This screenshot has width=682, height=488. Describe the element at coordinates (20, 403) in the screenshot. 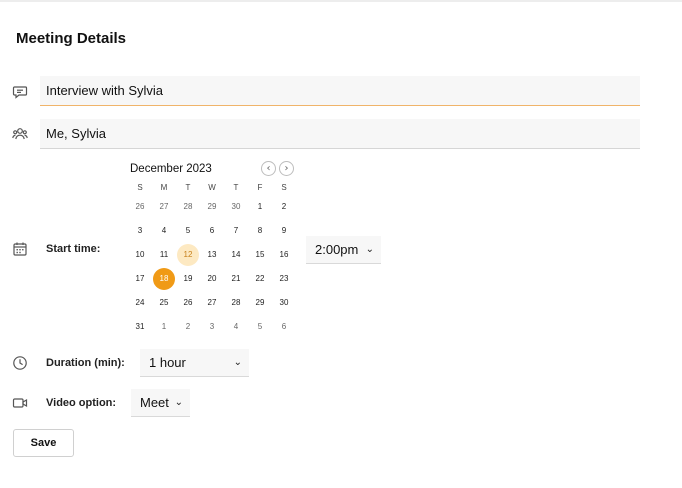

I see `video-camera-icon` at that location.